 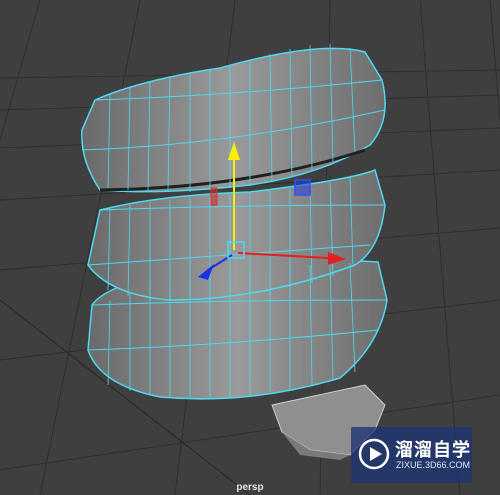 I want to click on camera-name-label: persp, so click(x=250, y=487).